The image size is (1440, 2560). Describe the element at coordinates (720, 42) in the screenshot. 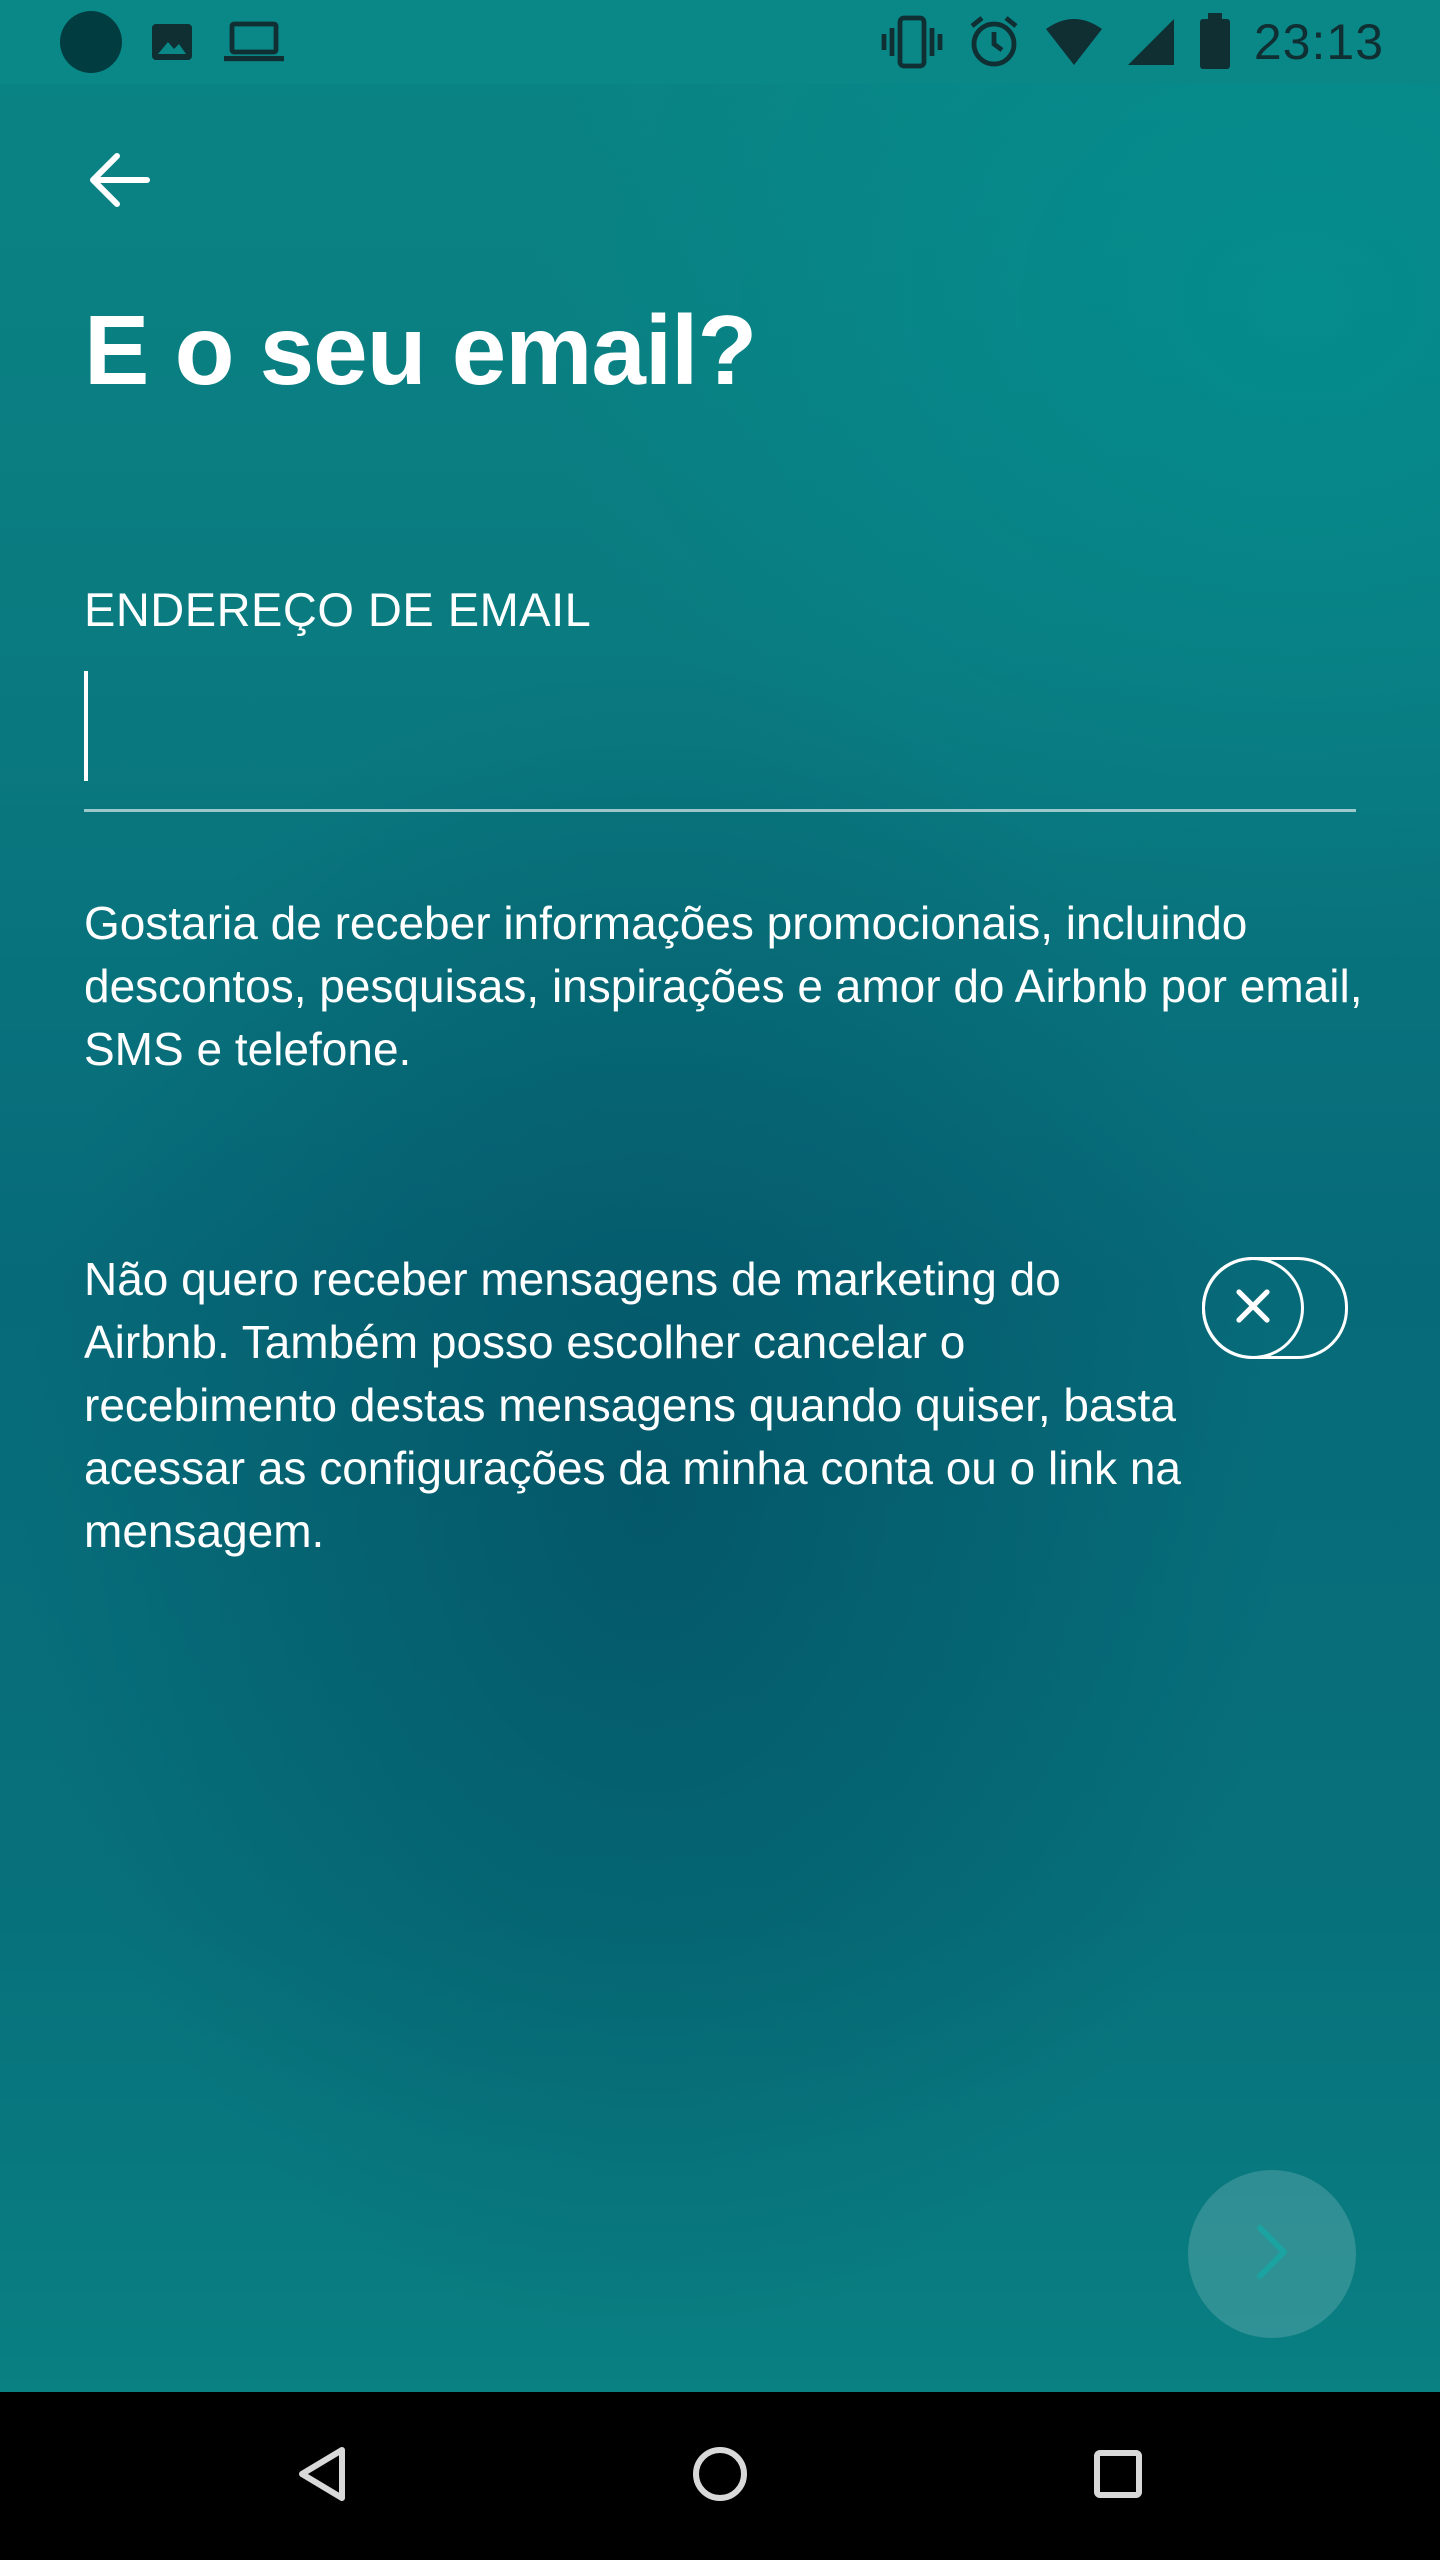

I see `status-bar: 23:13` at that location.